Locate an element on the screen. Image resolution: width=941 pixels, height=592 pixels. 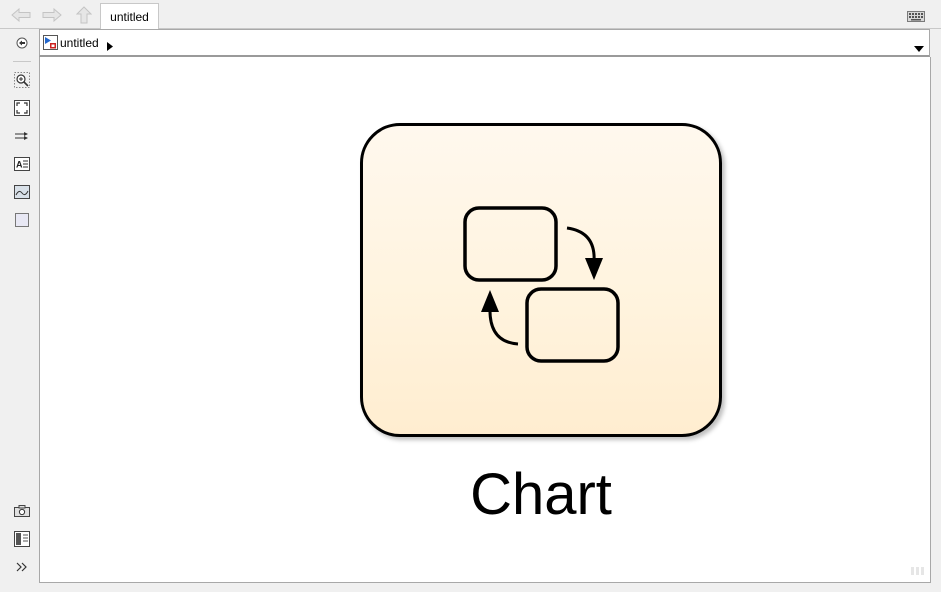
up-button is located at coordinates (84, 15).